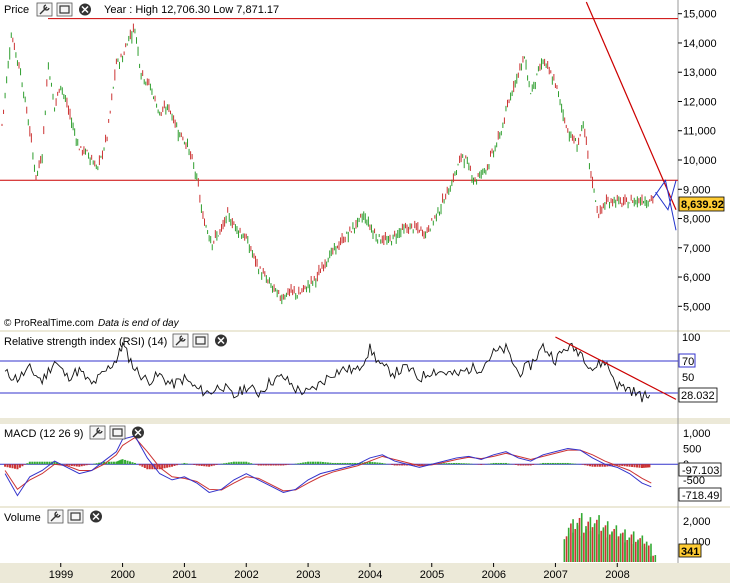 This screenshot has height=583, width=730. I want to click on price-panel-title: Price, so click(16, 10).